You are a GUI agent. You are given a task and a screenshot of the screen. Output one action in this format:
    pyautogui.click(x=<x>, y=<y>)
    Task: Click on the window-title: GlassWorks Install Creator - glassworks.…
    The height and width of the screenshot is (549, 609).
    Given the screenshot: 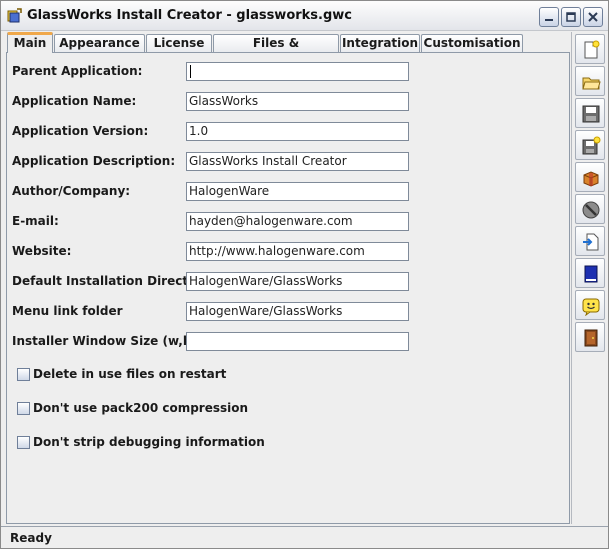 What is the action you would take?
    pyautogui.click(x=190, y=15)
    